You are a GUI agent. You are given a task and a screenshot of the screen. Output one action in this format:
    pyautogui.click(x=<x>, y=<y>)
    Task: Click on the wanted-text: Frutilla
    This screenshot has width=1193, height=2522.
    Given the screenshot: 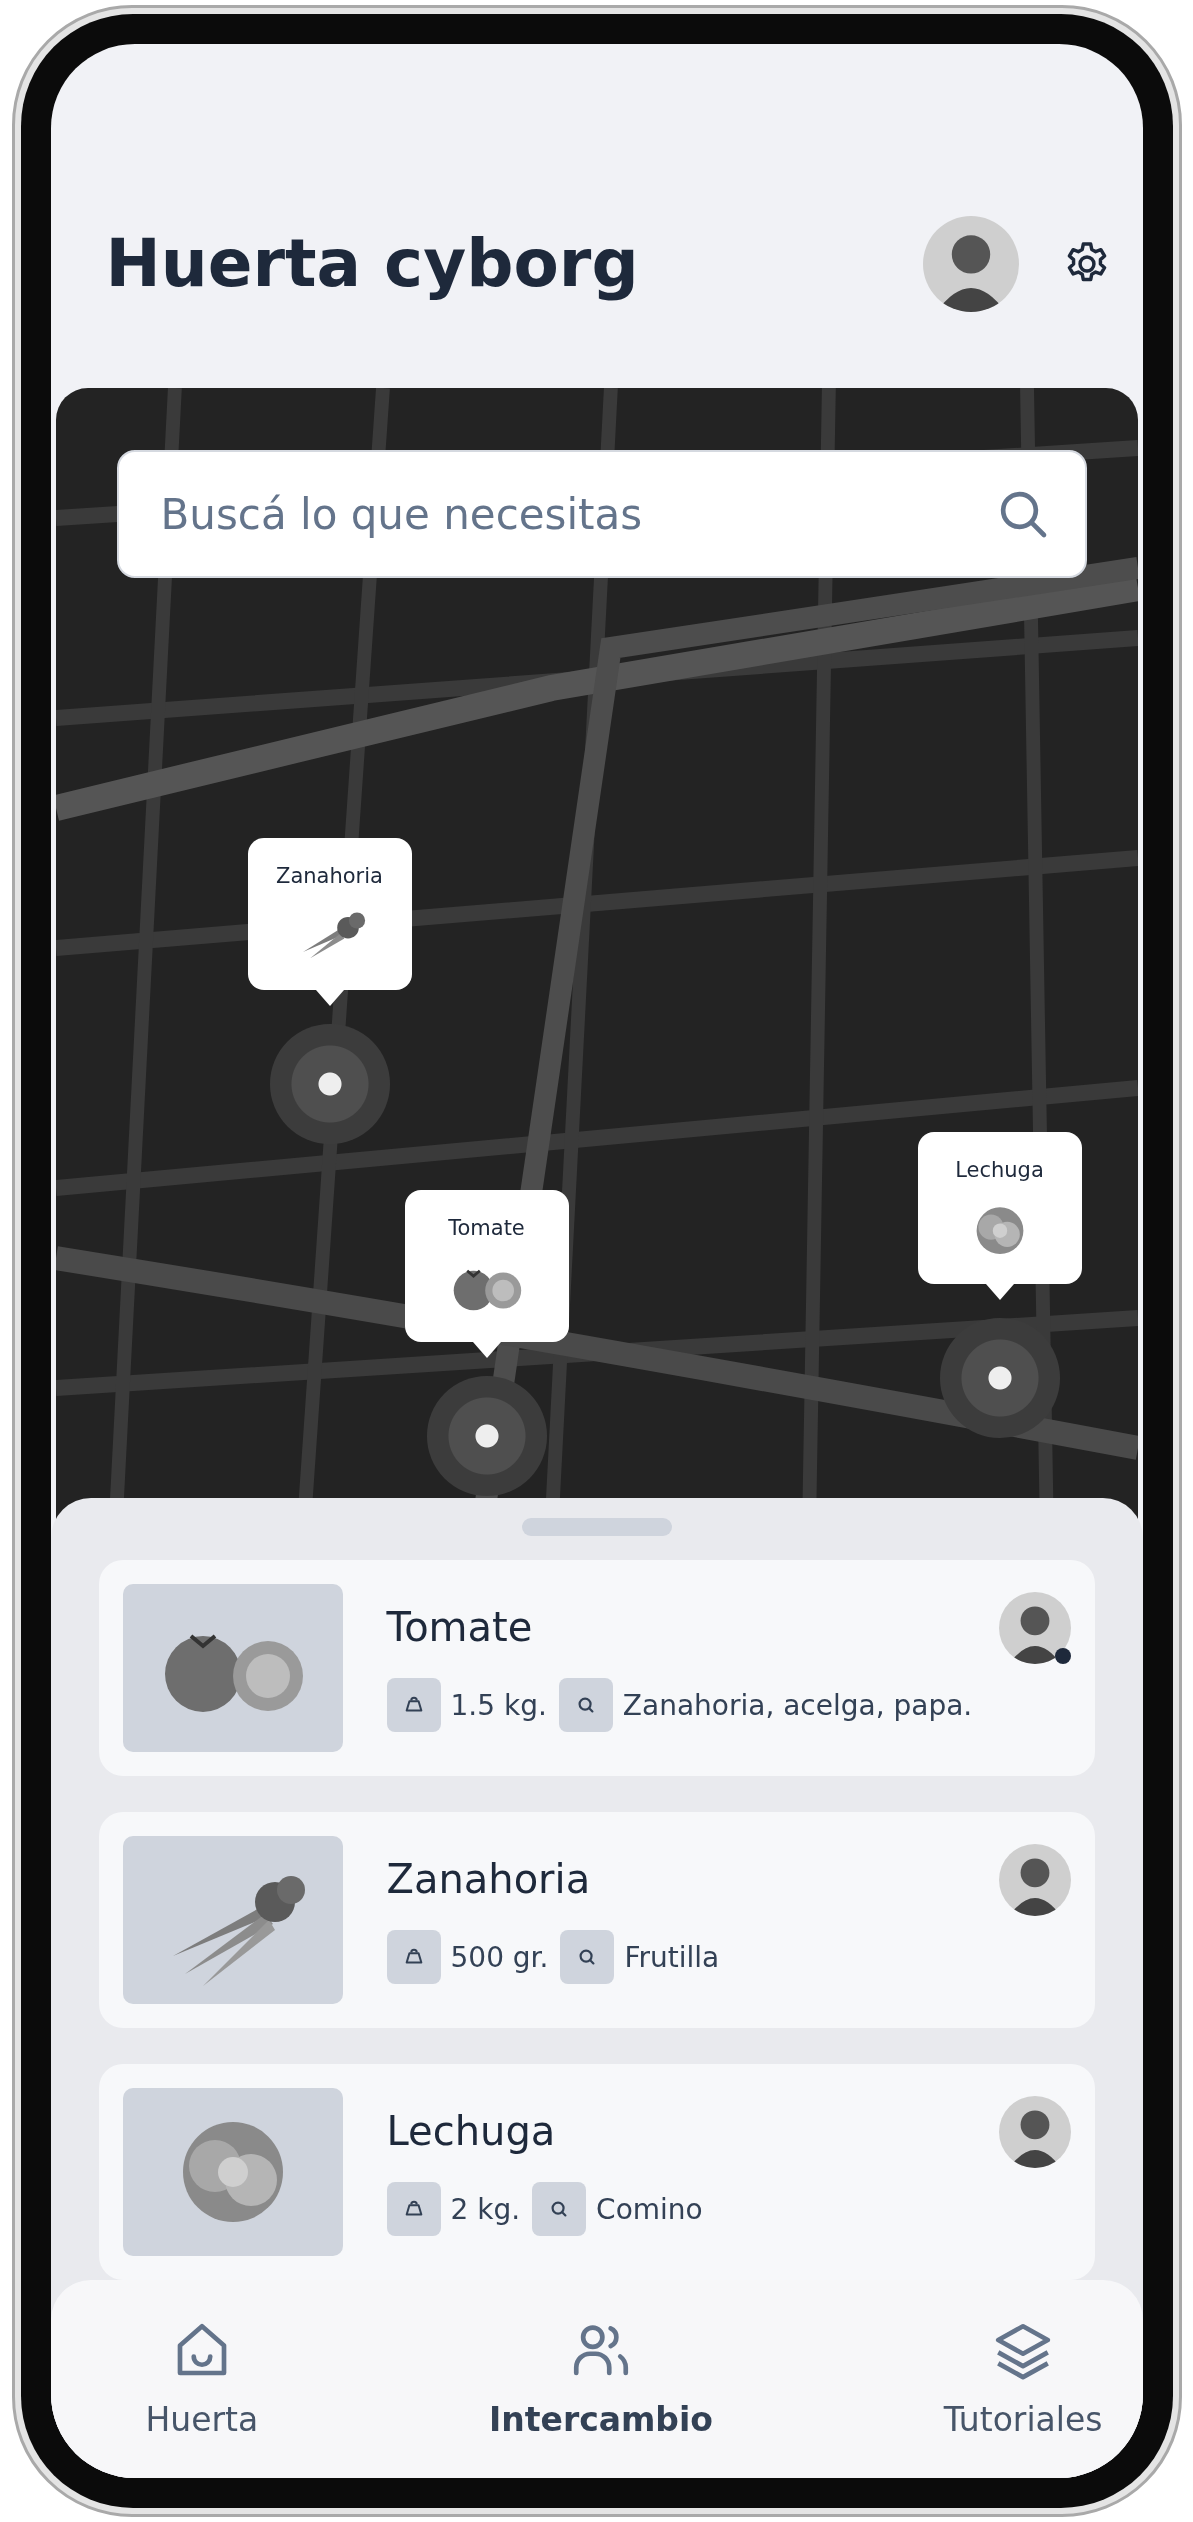 What is the action you would take?
    pyautogui.click(x=672, y=1957)
    